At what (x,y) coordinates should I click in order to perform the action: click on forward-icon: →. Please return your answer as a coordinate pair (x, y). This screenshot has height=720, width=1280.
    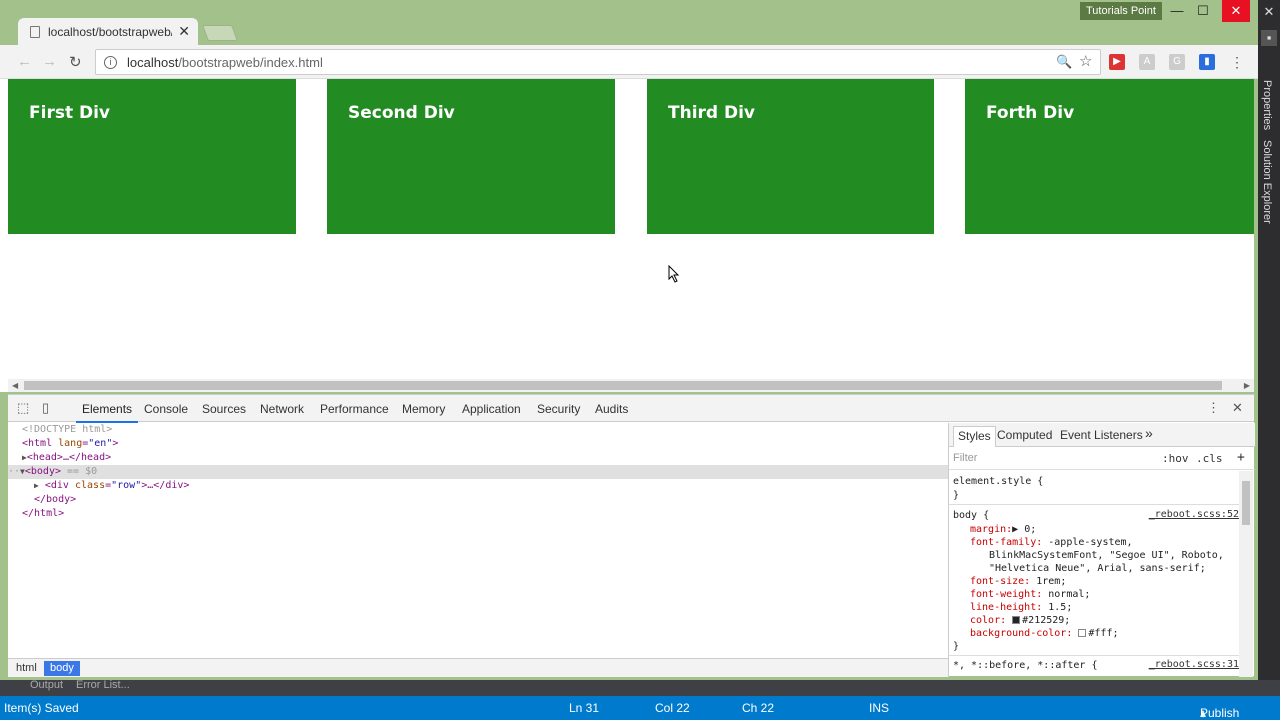
    Looking at the image, I should click on (49, 61).